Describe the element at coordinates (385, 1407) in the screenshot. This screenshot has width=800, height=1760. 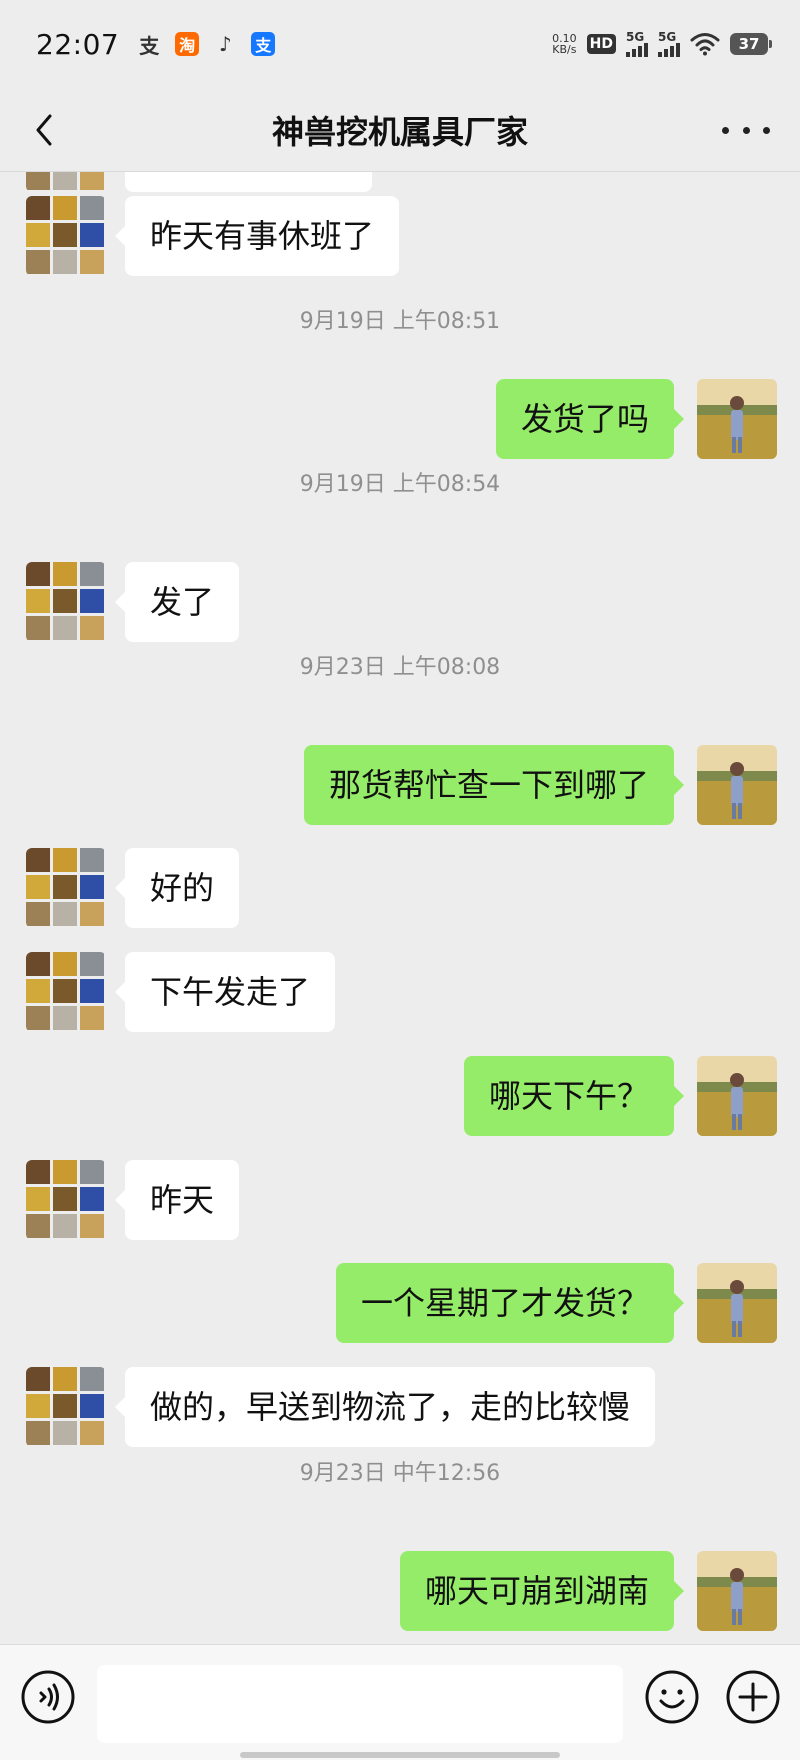
I see `received-message: 做的，早送到物流了，走的比较慢` at that location.